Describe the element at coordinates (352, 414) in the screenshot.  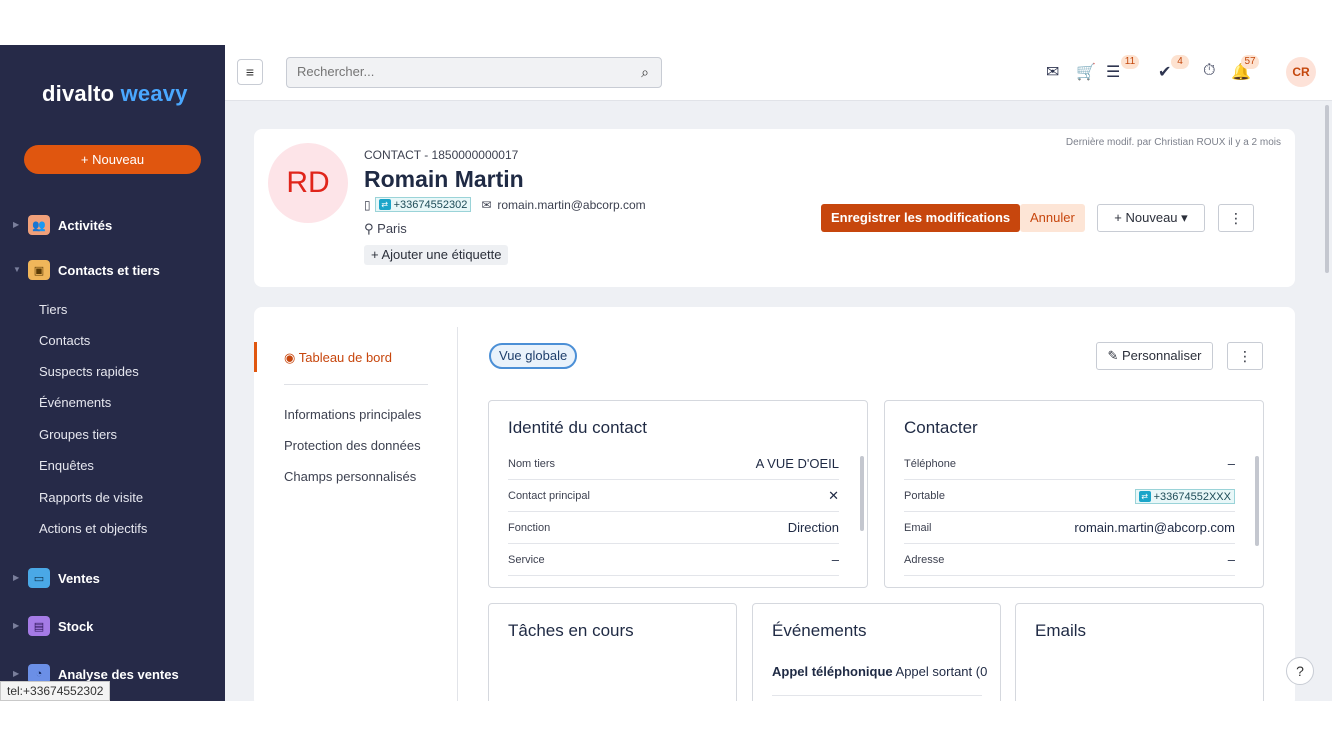
I see `nav-informations-principales: Informations principales` at that location.